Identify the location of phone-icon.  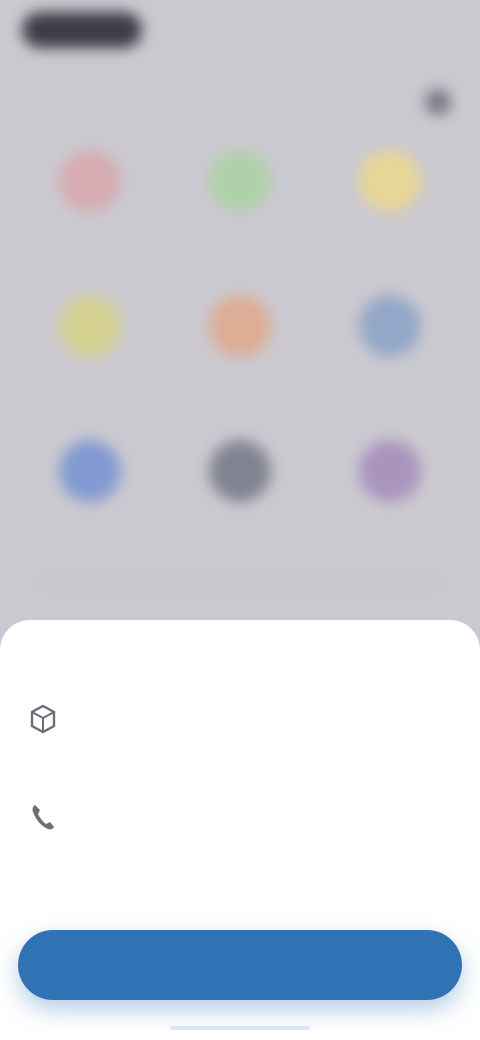
(43, 817).